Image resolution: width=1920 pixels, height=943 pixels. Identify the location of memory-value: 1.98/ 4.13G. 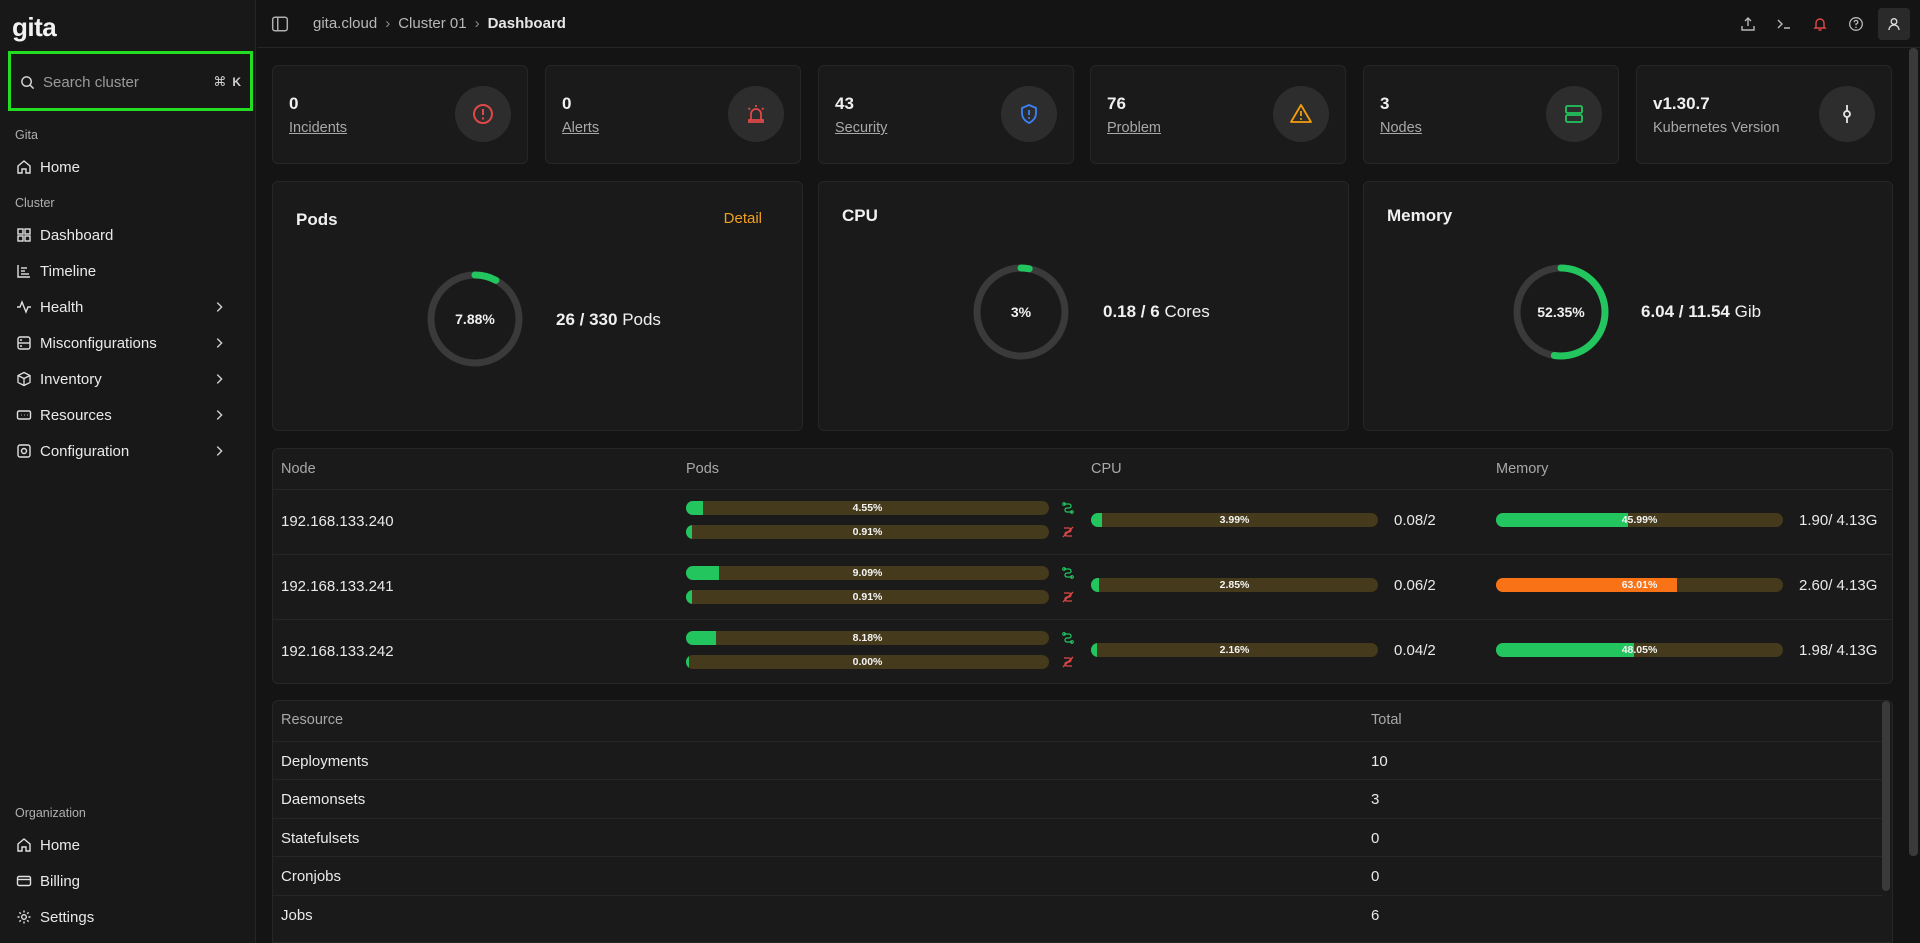
(1838, 650).